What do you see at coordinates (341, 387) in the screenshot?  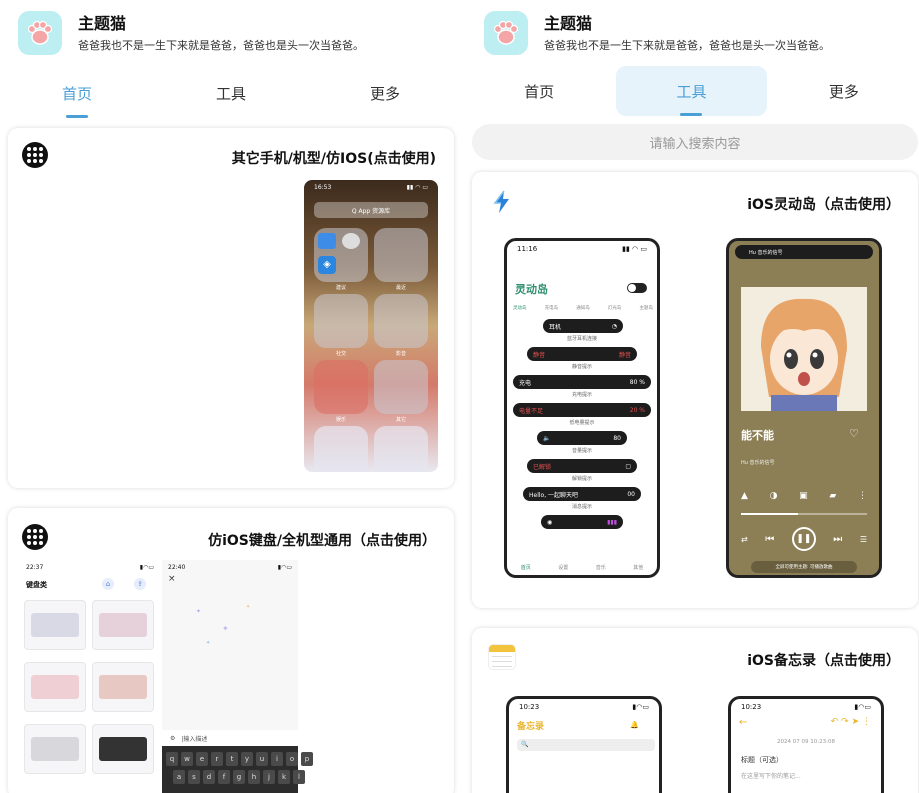 I see `folder-entertainment` at bounding box center [341, 387].